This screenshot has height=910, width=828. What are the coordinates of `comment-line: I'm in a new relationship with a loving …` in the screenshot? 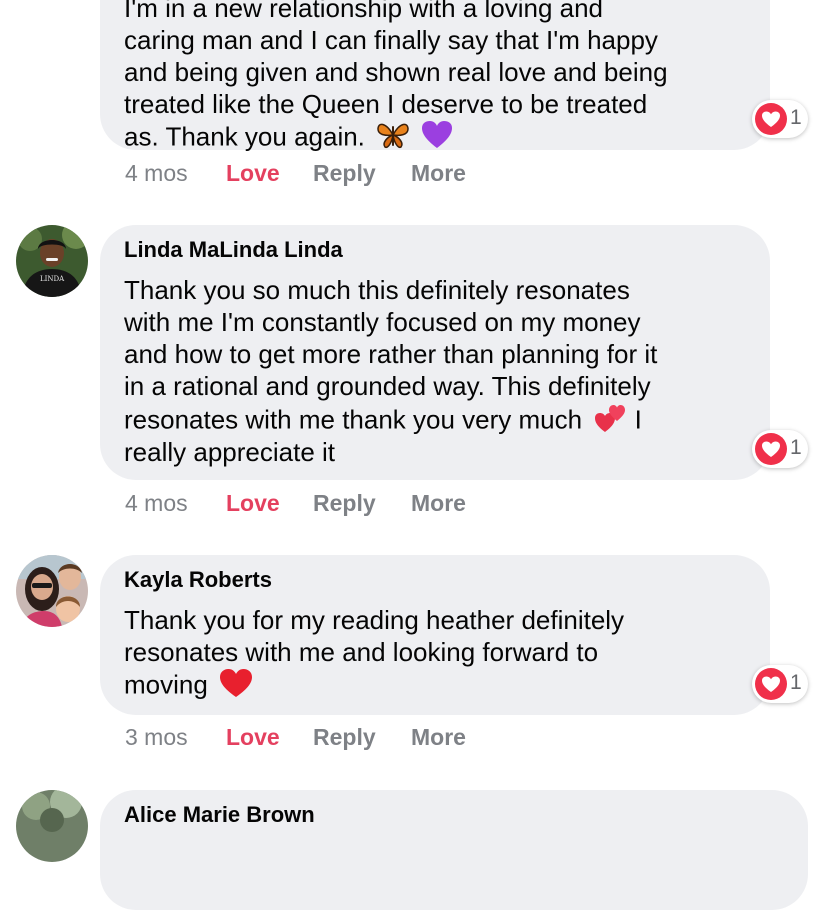 It's located at (364, 11).